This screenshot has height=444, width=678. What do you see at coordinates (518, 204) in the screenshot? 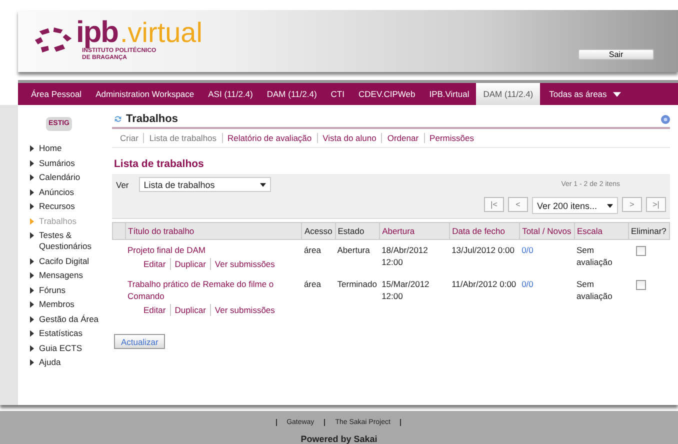
I see `prev-page-button: <` at bounding box center [518, 204].